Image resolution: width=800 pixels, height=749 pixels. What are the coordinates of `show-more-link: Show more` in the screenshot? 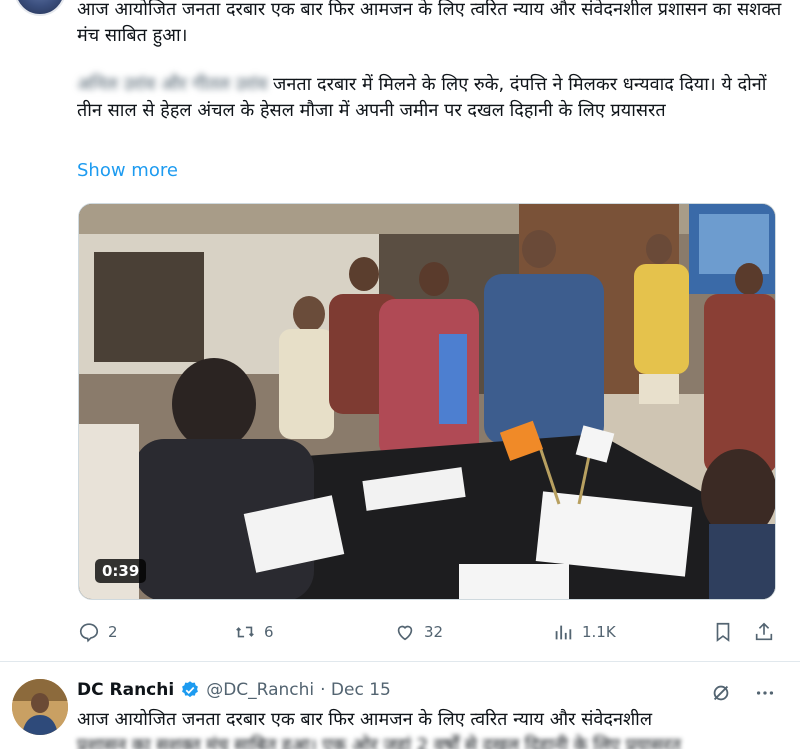 It's located at (127, 170).